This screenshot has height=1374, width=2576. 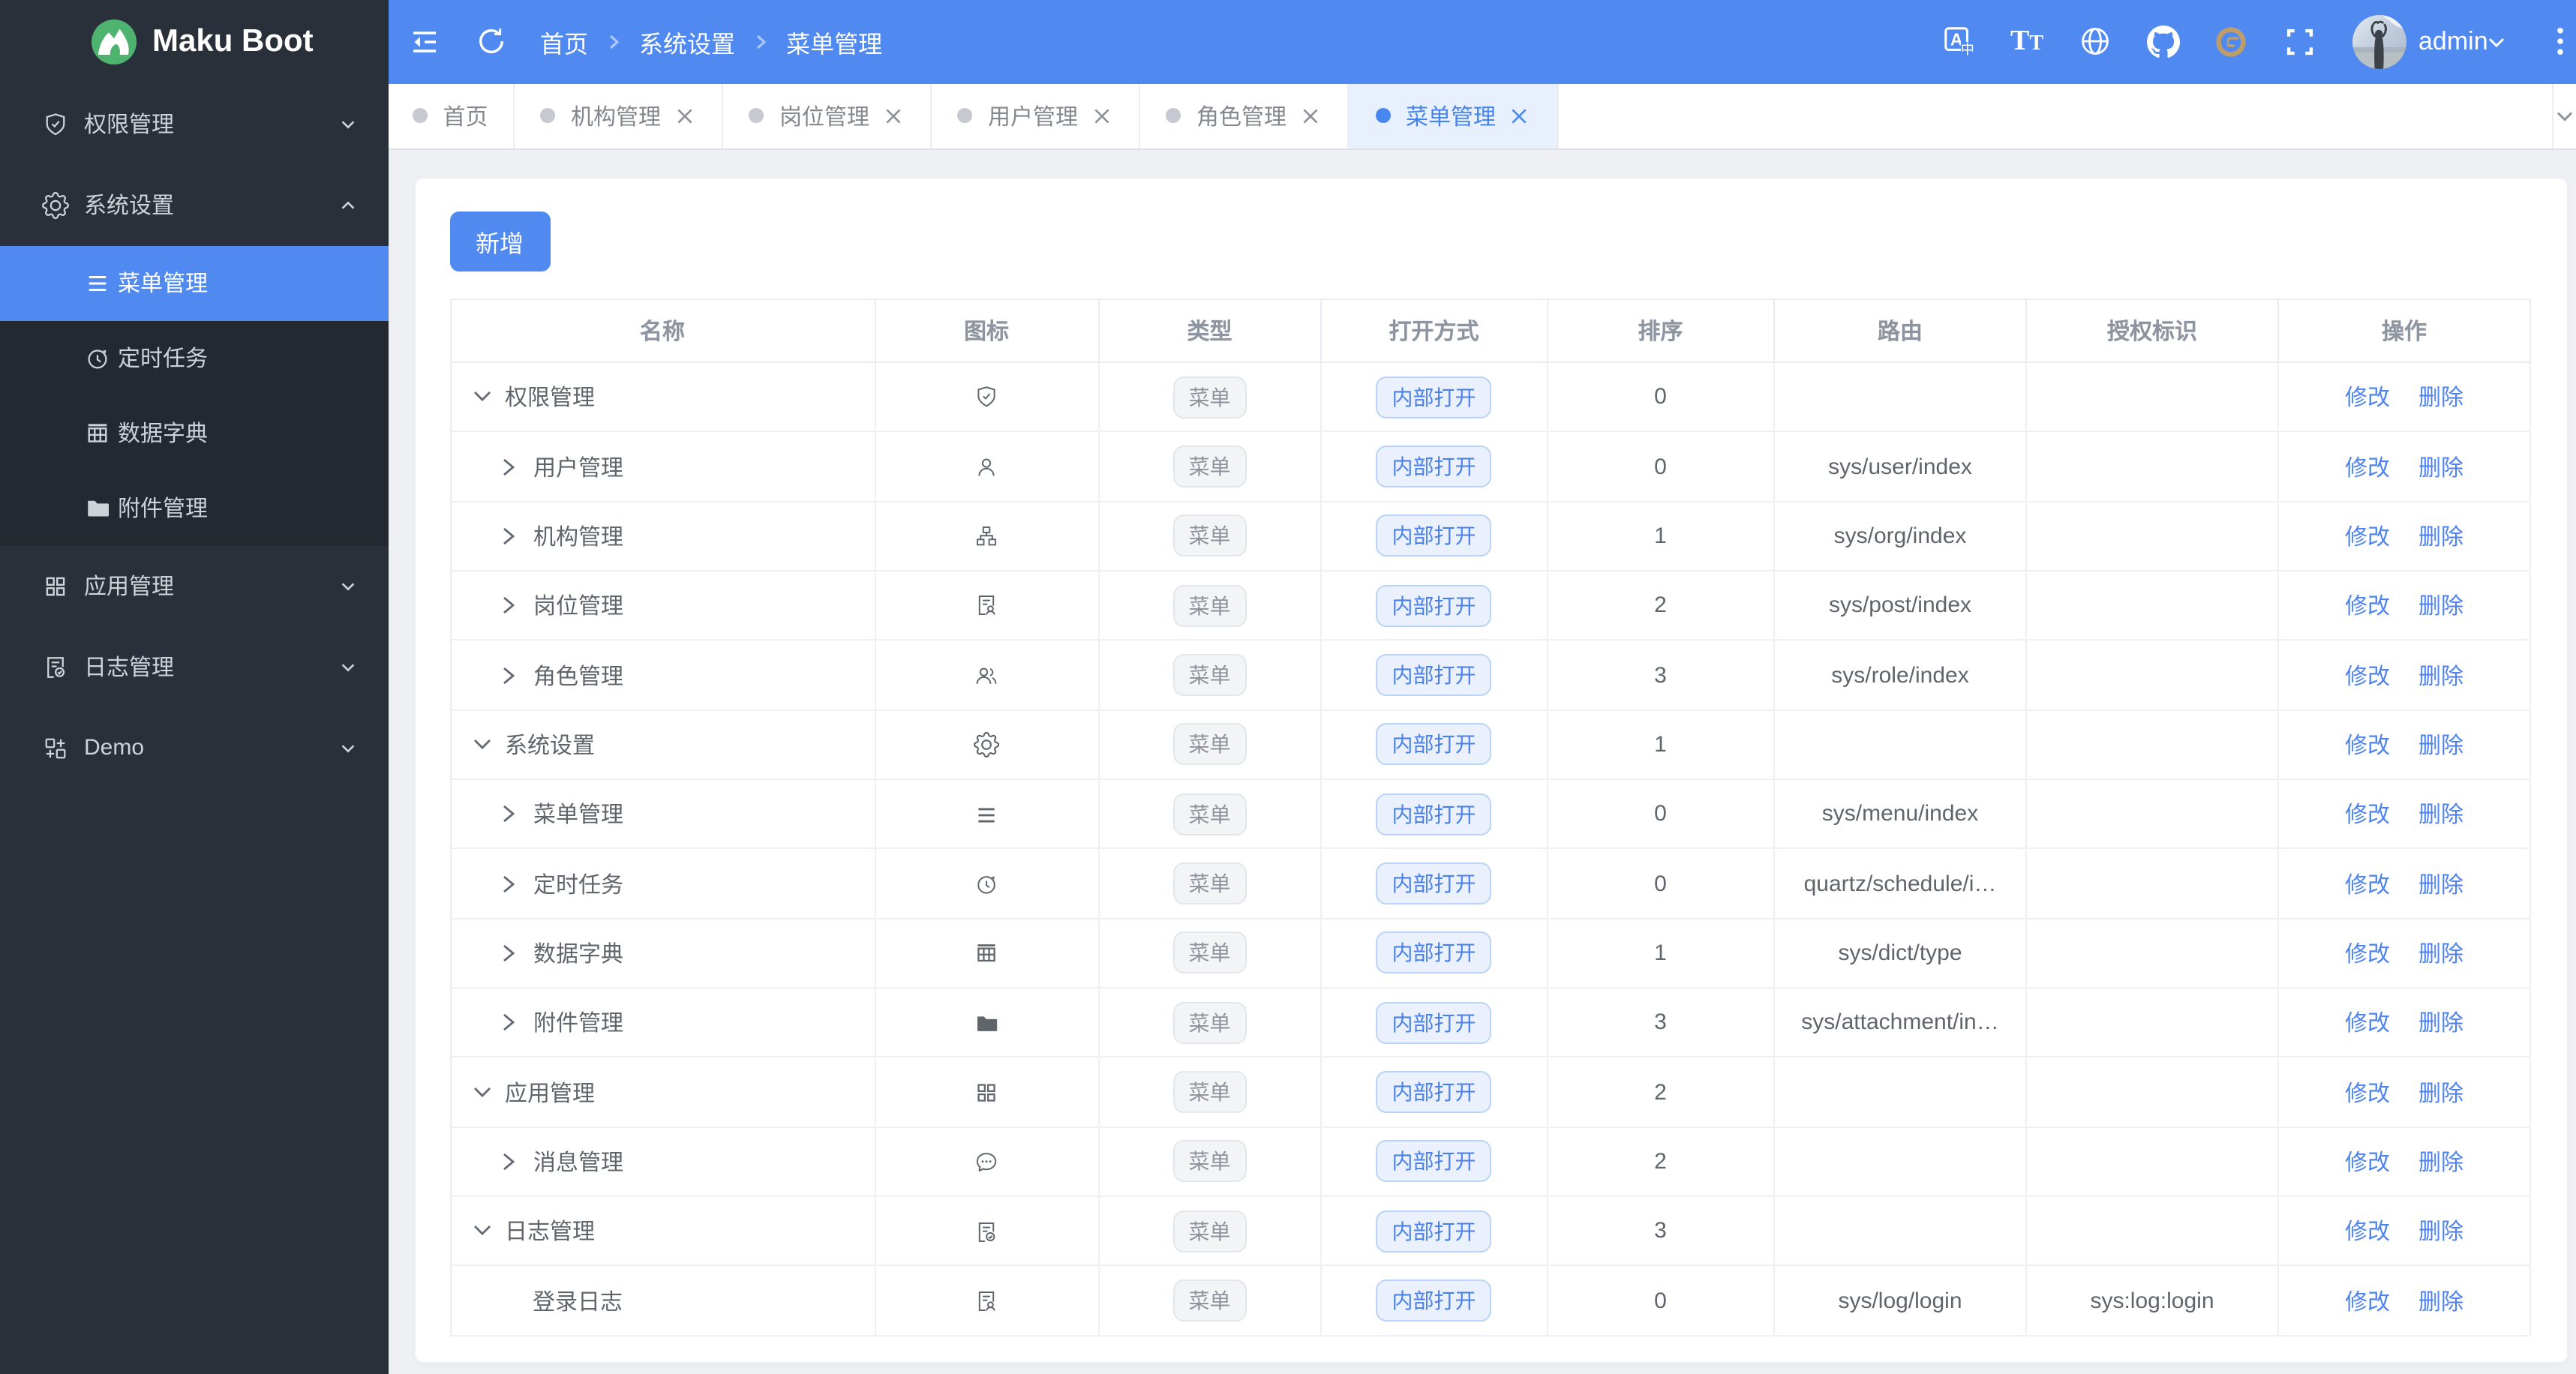 What do you see at coordinates (1967, 49) in the screenshot?
I see `svg-text: 中` at bounding box center [1967, 49].